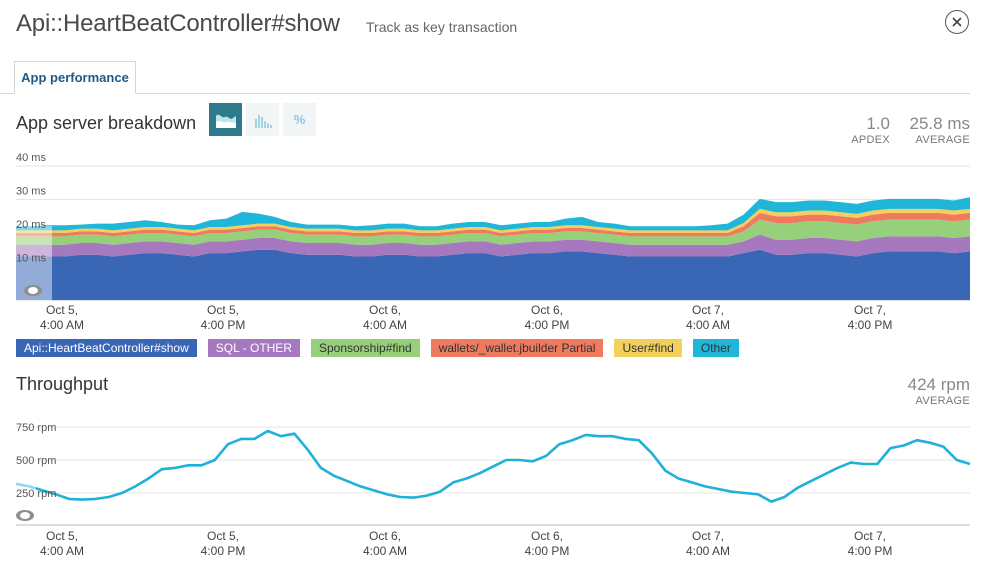 Image resolution: width=986 pixels, height=565 pixels. Describe the element at coordinates (31, 225) in the screenshot. I see `breakdown-y-tick: 20 ms` at that location.